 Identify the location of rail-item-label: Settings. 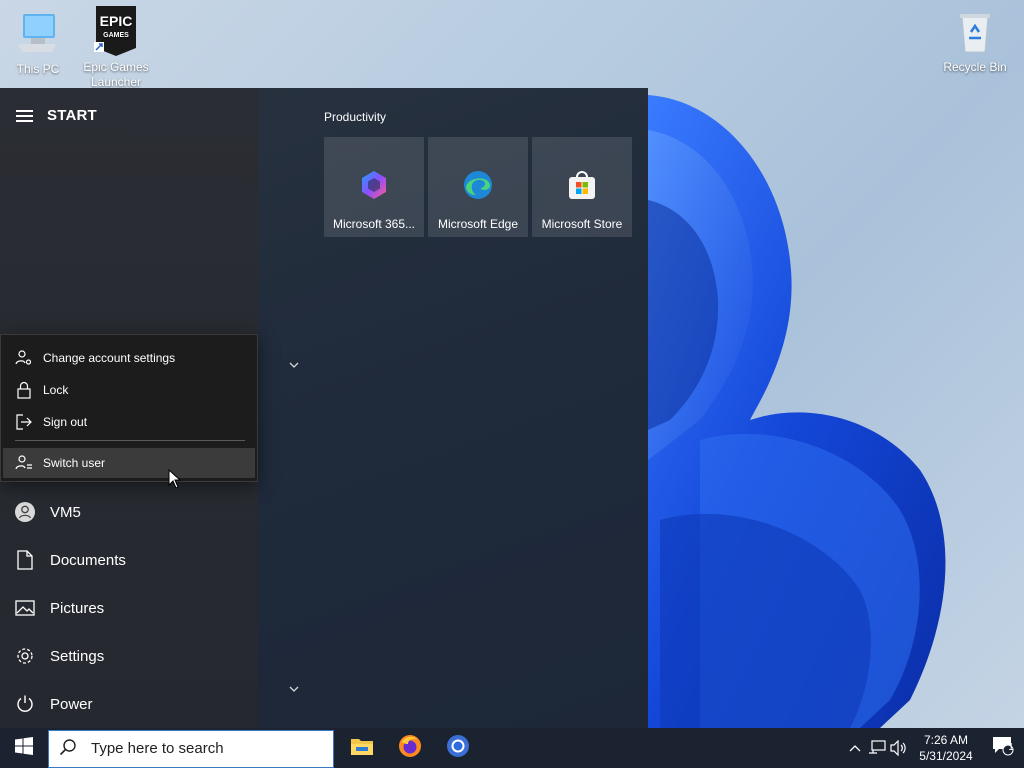
(77, 656).